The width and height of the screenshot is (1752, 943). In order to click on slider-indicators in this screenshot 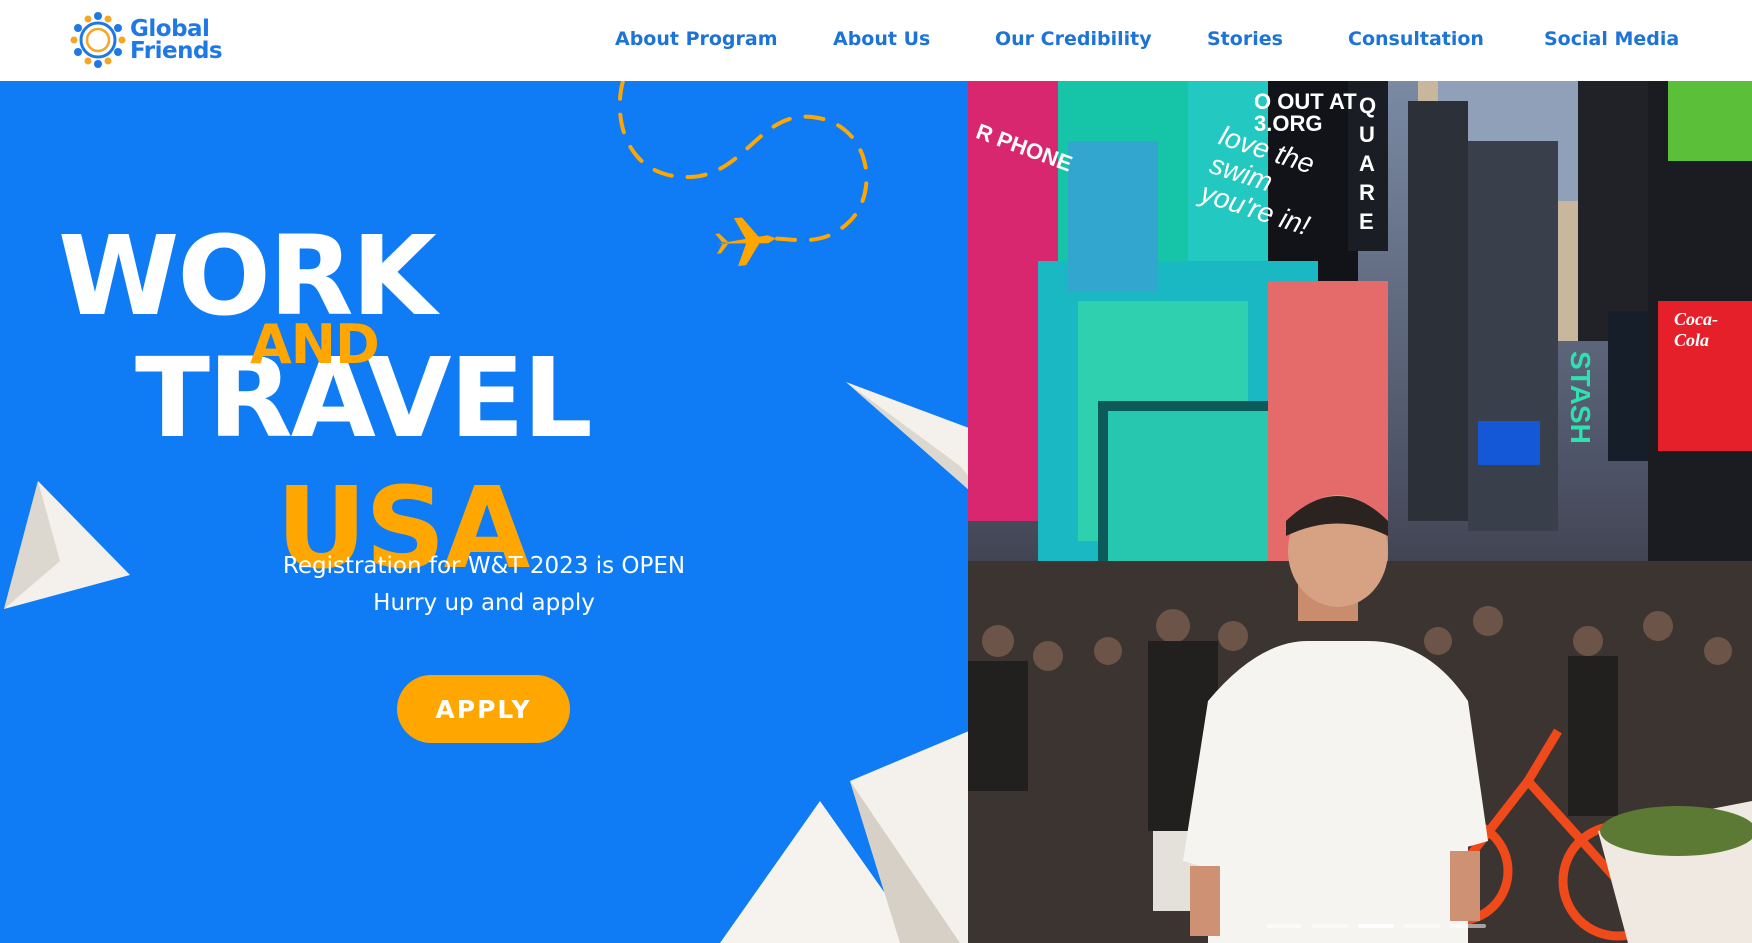, I will do `click(1376, 926)`.